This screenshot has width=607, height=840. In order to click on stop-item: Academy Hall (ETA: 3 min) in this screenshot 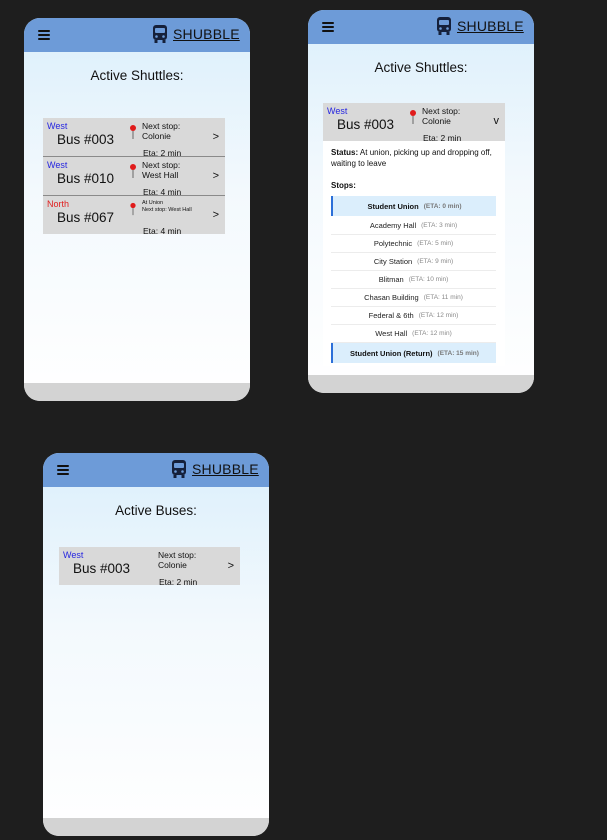, I will do `click(413, 226)`.